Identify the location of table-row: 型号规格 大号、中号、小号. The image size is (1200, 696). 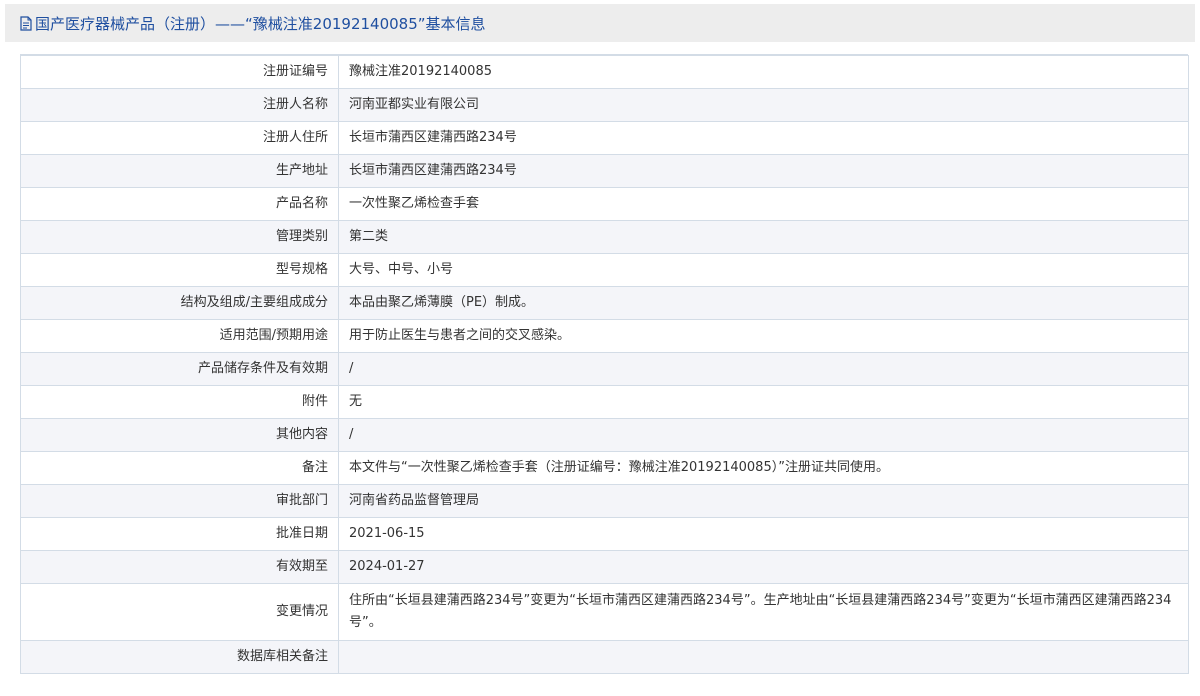
(604, 270).